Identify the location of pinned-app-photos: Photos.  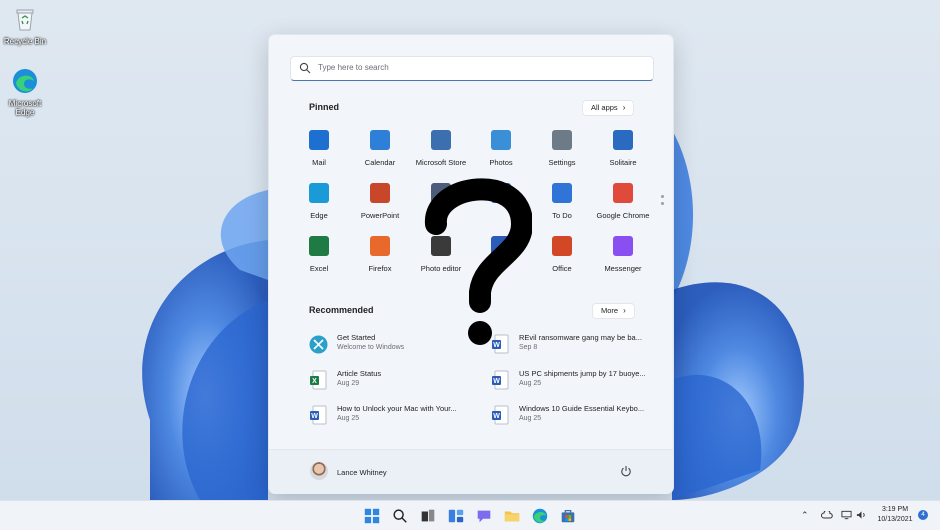
(501, 148).